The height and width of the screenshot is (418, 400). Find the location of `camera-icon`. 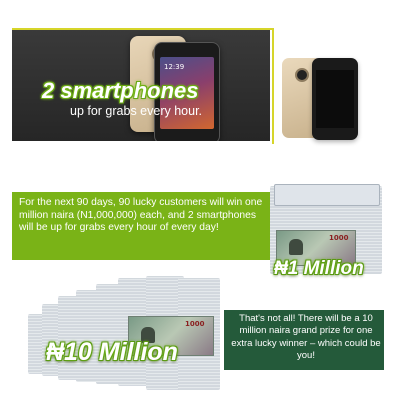

camera-icon is located at coordinates (302, 75).